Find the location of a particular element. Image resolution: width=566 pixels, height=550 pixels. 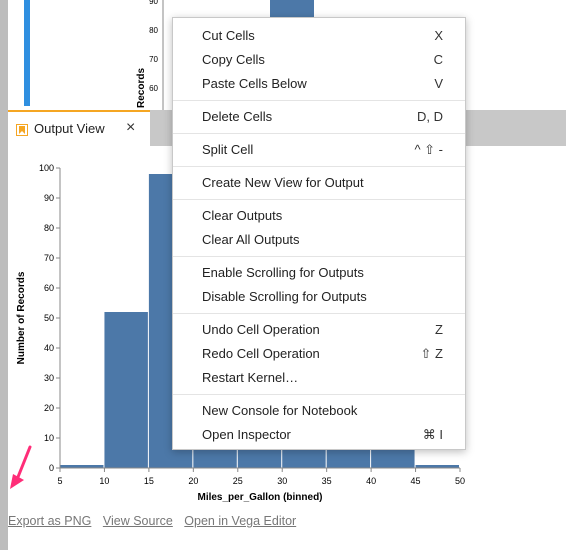

menu-item-label: Undo Cell Operation is located at coordinates (261, 329).